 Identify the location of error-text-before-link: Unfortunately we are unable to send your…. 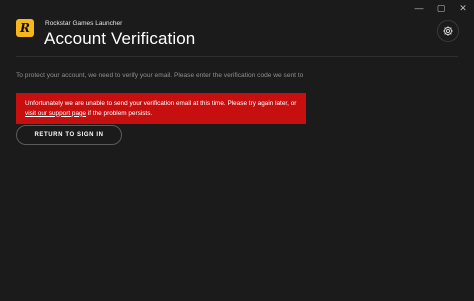
(161, 103).